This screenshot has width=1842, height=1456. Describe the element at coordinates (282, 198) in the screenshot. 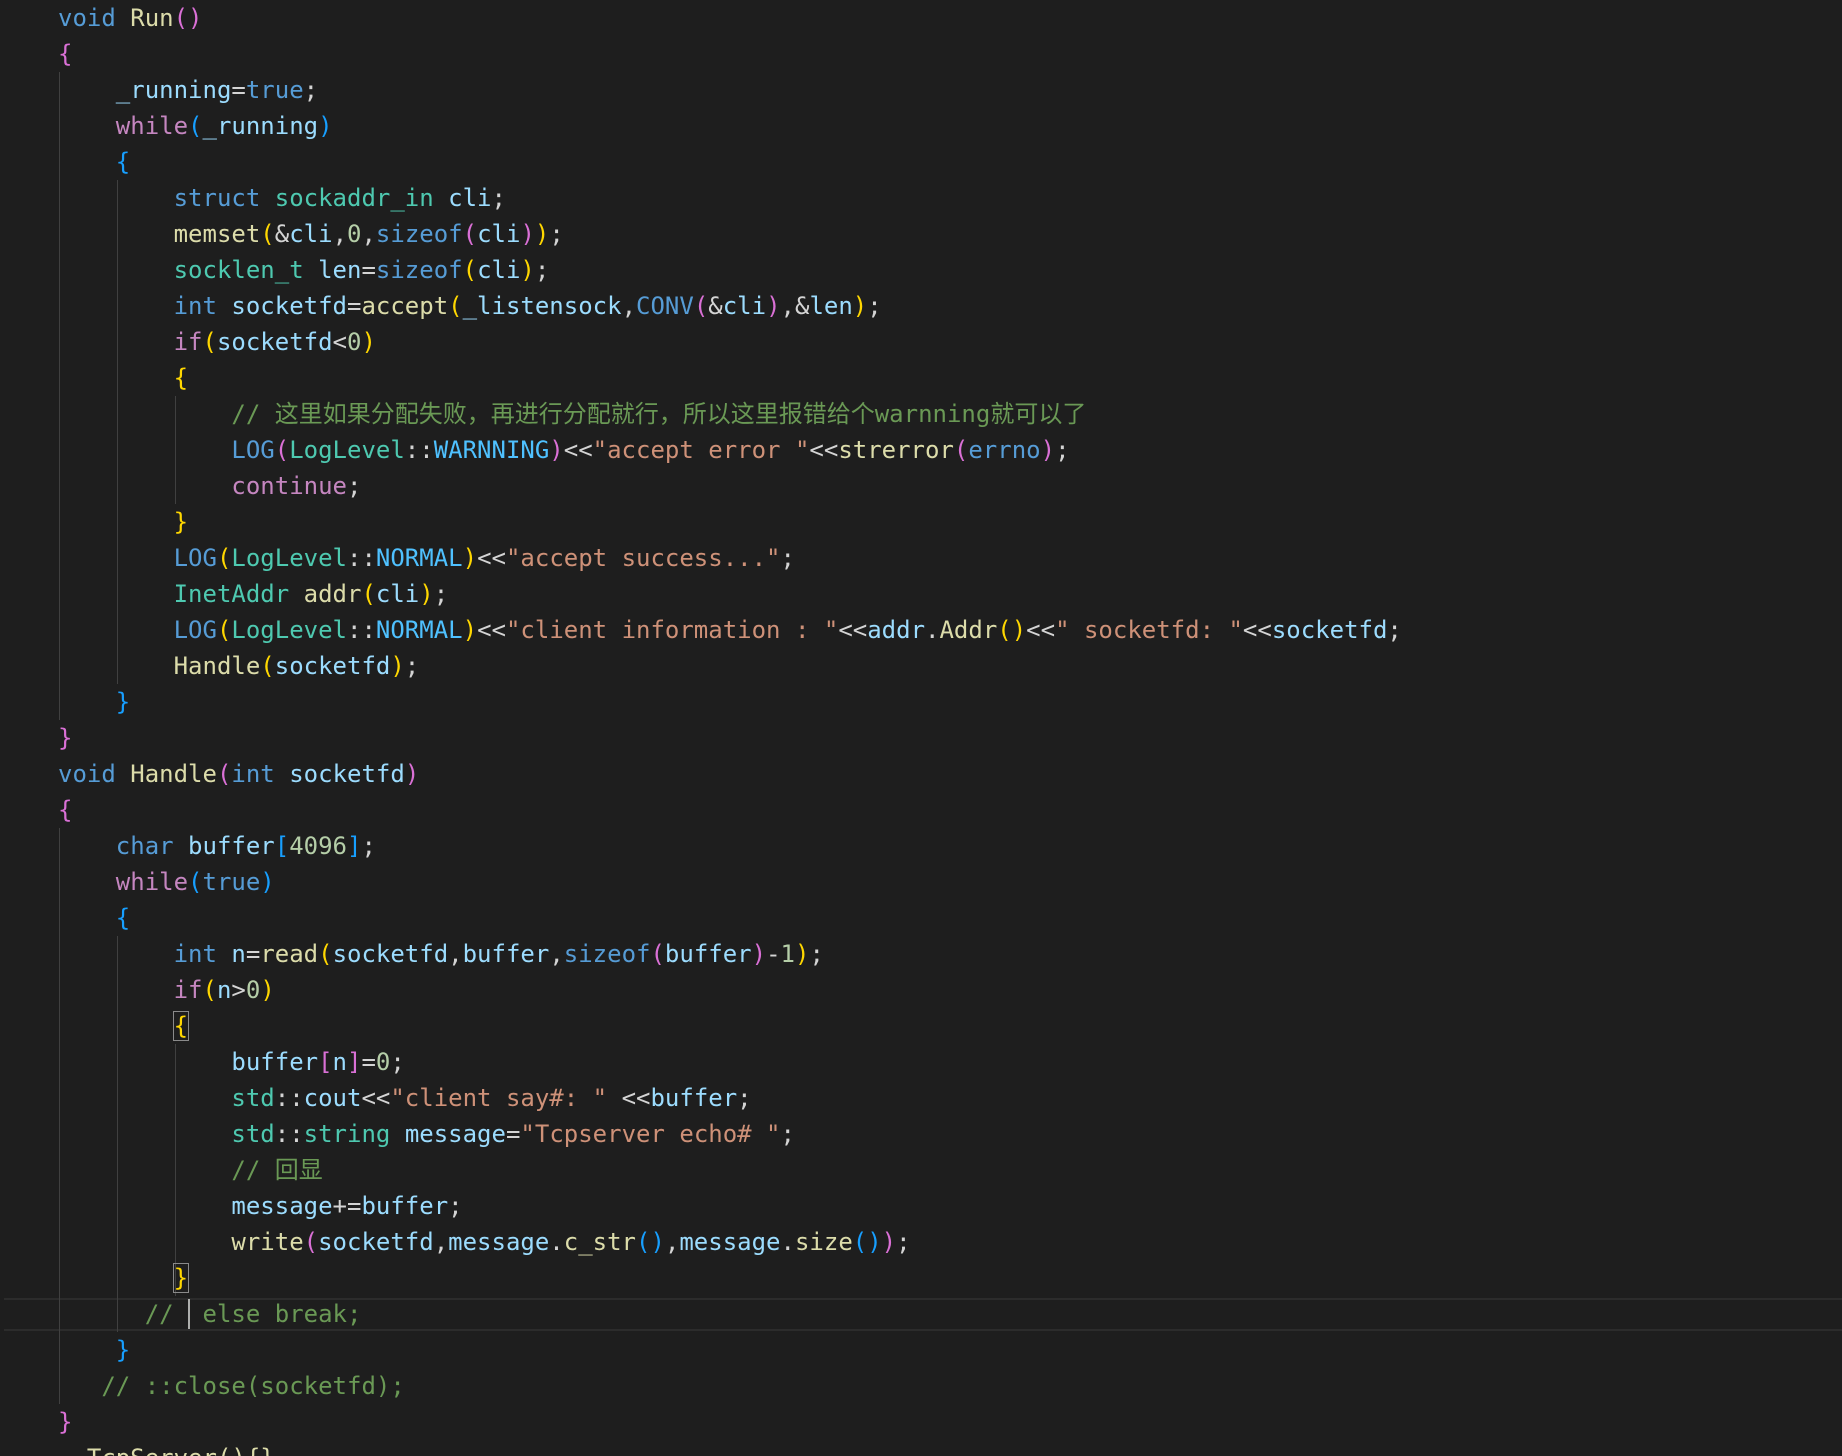

I see `code-line: struct sockaddr_in cli;` at that location.